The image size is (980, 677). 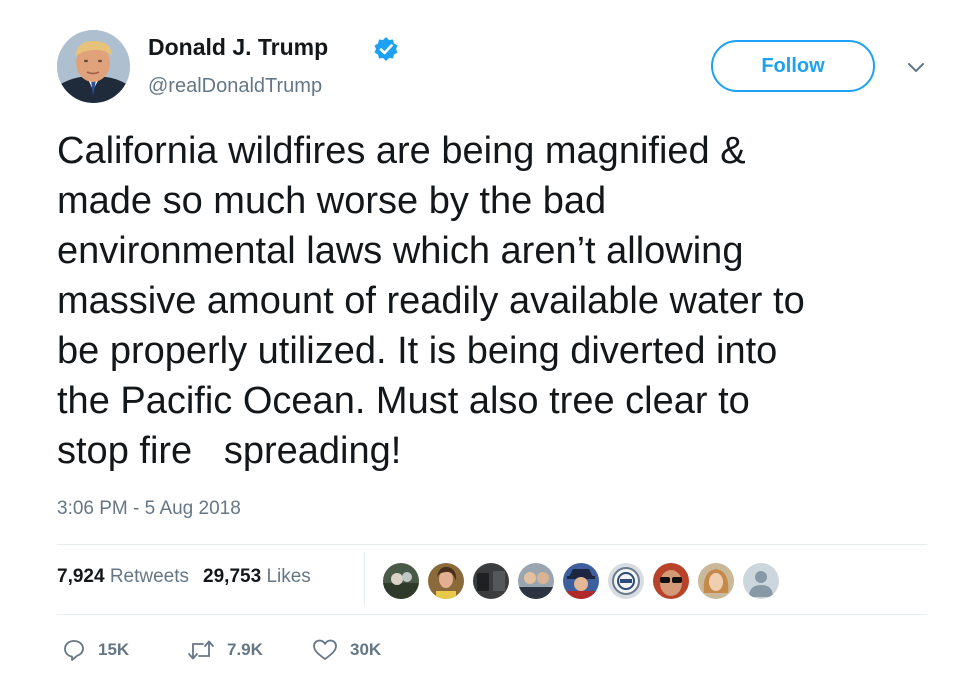 I want to click on divider-bottom, so click(x=492, y=614).